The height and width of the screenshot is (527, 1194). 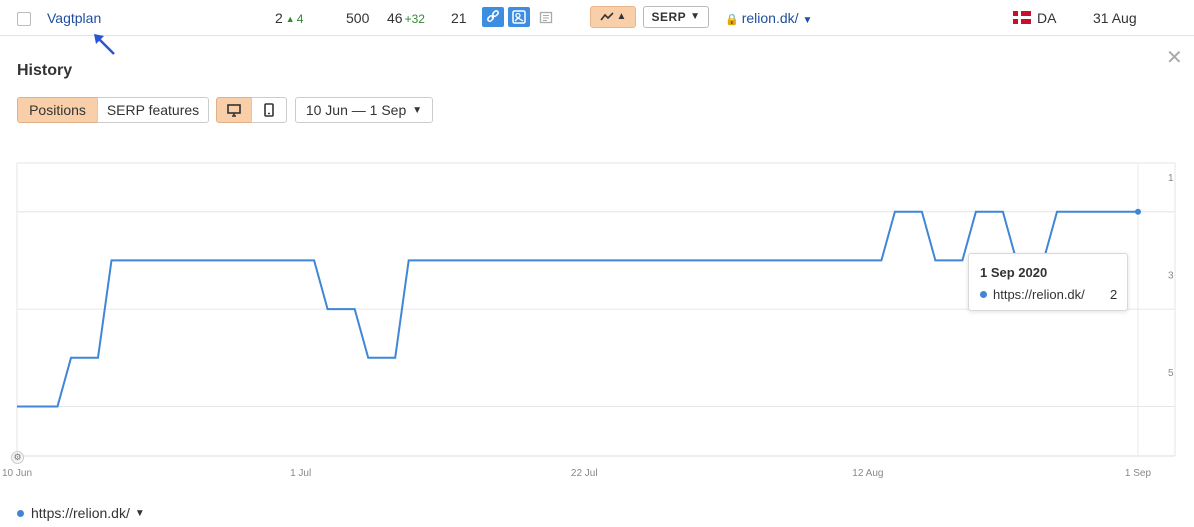 What do you see at coordinates (1014, 272) in the screenshot?
I see `tooltip-date: 1 Sep 2020` at bounding box center [1014, 272].